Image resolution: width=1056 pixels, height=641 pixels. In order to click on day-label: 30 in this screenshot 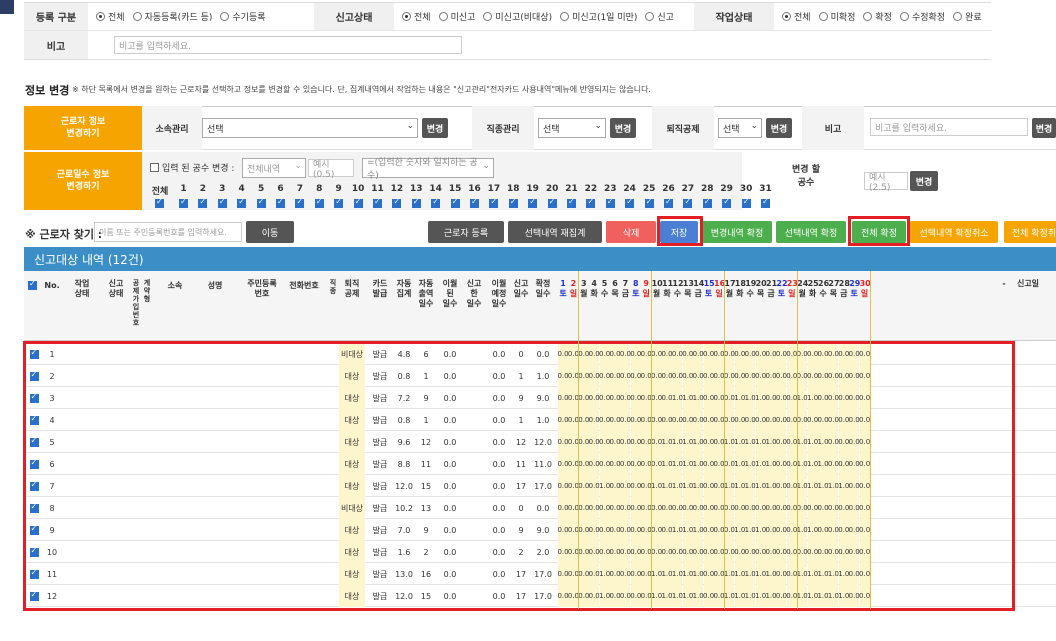, I will do `click(746, 189)`.